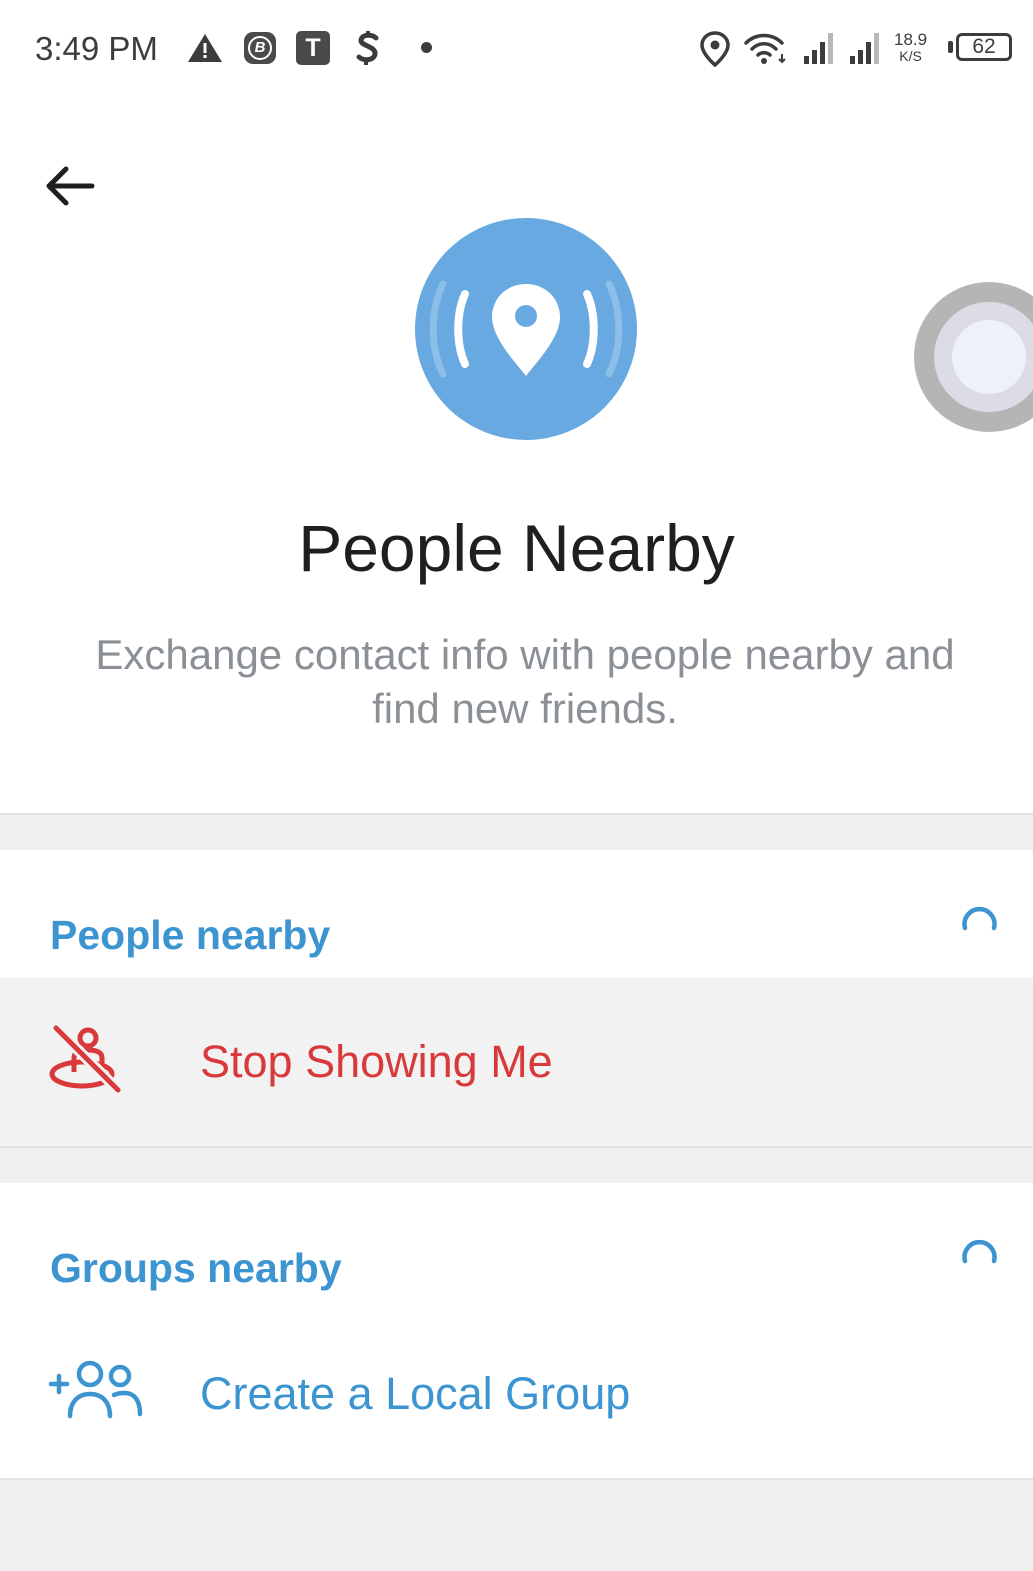 The image size is (1033, 1571). What do you see at coordinates (260, 48) in the screenshot?
I see `b-app-icon: B` at bounding box center [260, 48].